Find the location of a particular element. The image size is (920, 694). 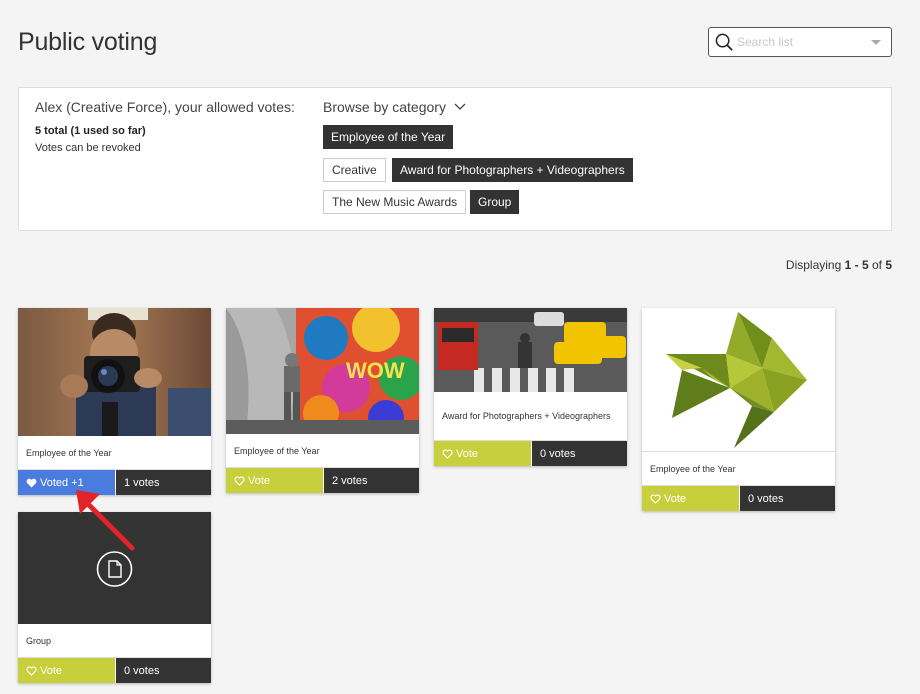

chevron-down-icon is located at coordinates (460, 106).